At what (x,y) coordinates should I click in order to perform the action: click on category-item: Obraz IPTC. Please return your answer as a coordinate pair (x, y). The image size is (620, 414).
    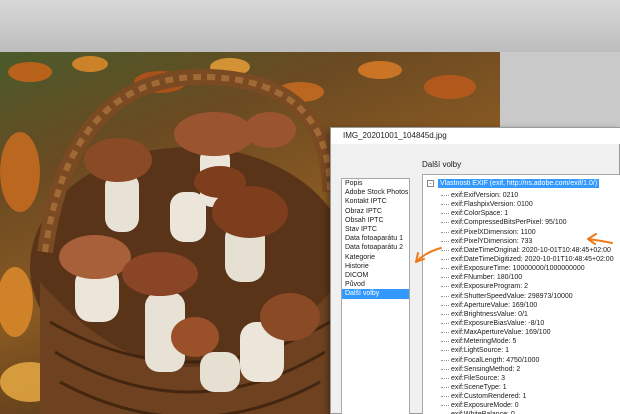
    Looking at the image, I should click on (375, 211).